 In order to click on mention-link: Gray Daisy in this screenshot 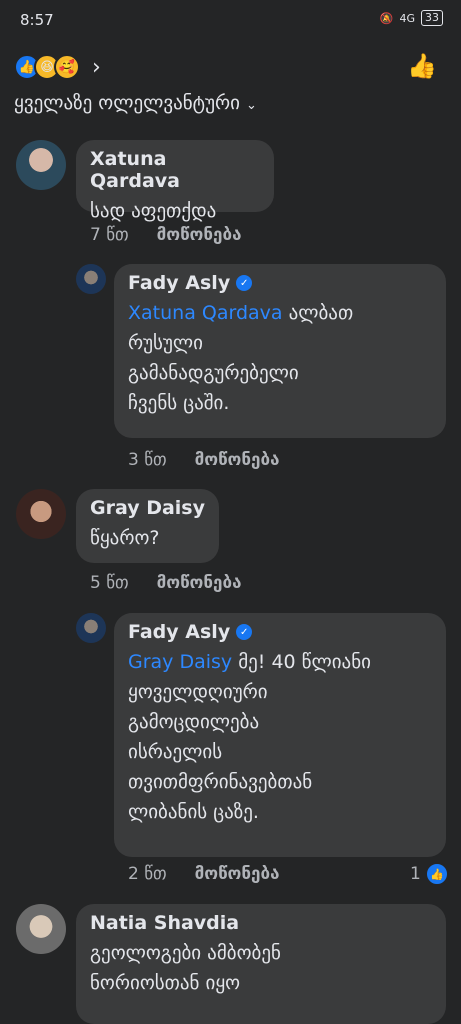, I will do `click(180, 662)`.